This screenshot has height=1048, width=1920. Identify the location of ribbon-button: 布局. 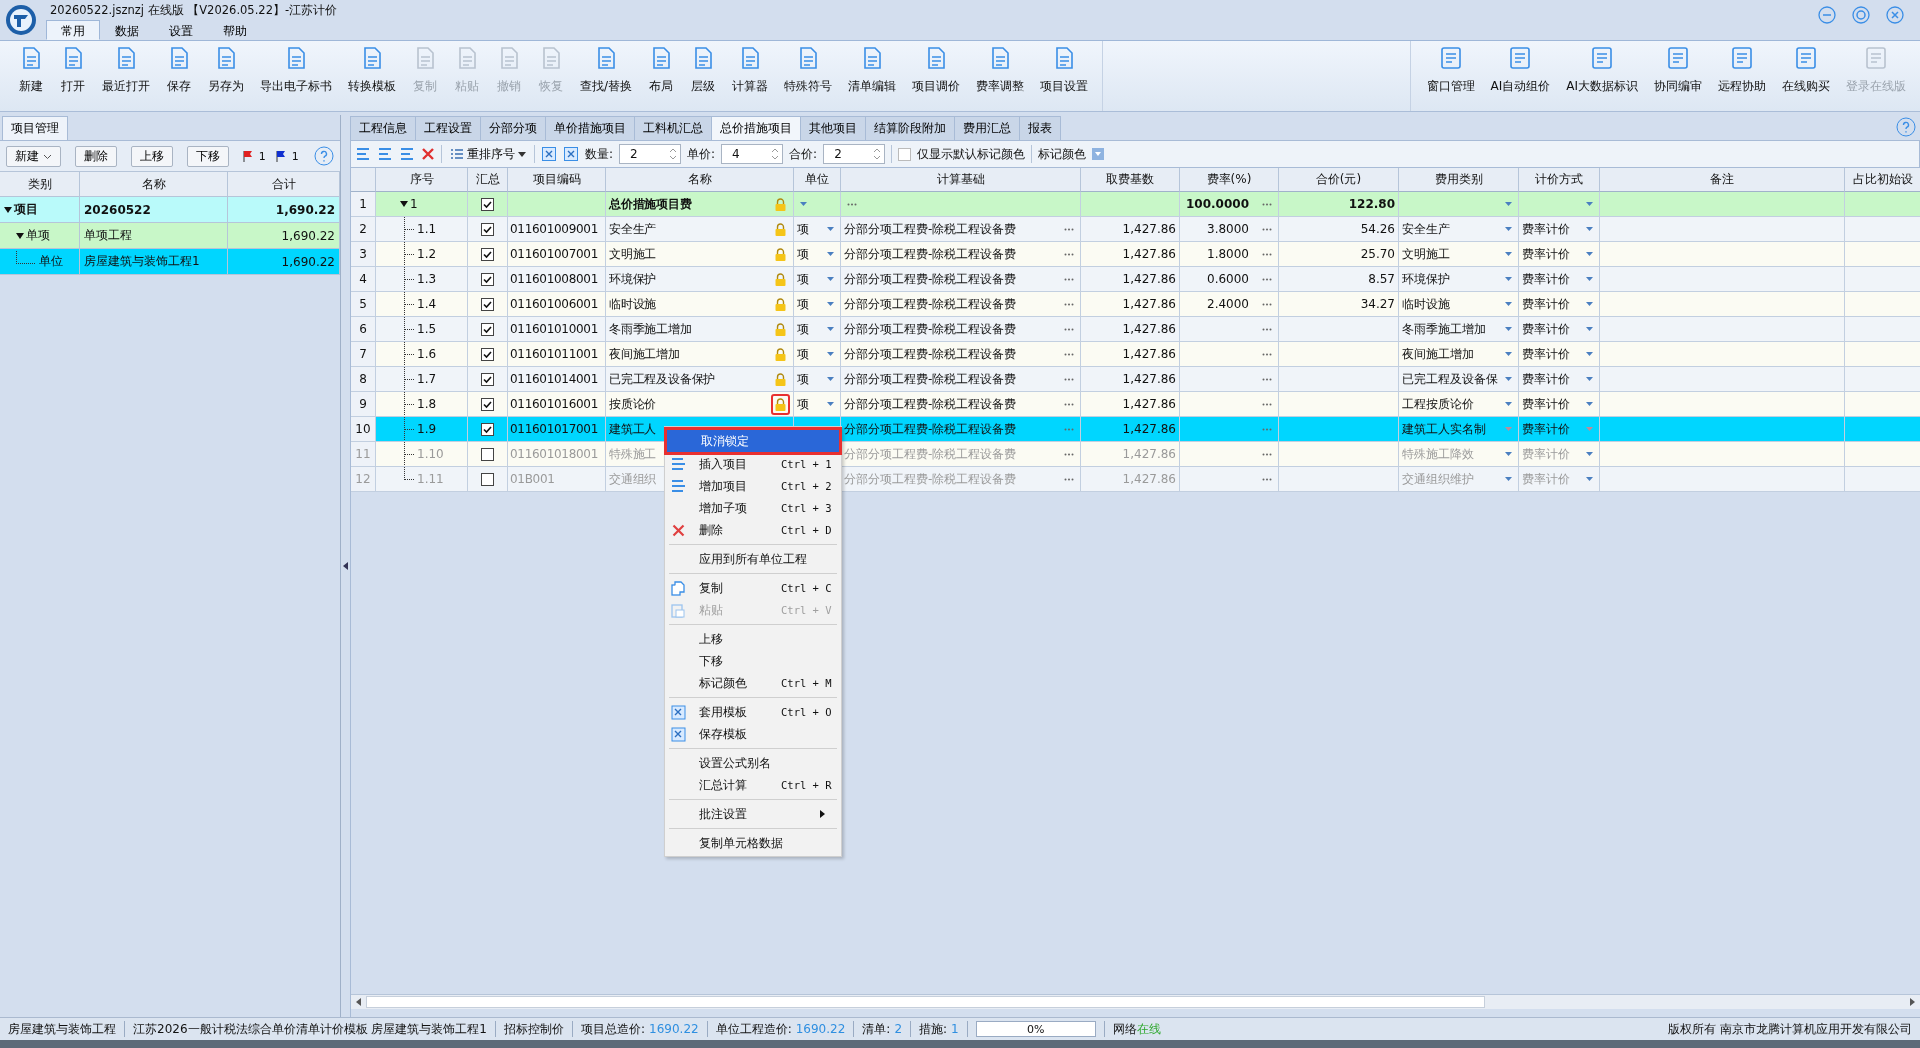
(661, 78).